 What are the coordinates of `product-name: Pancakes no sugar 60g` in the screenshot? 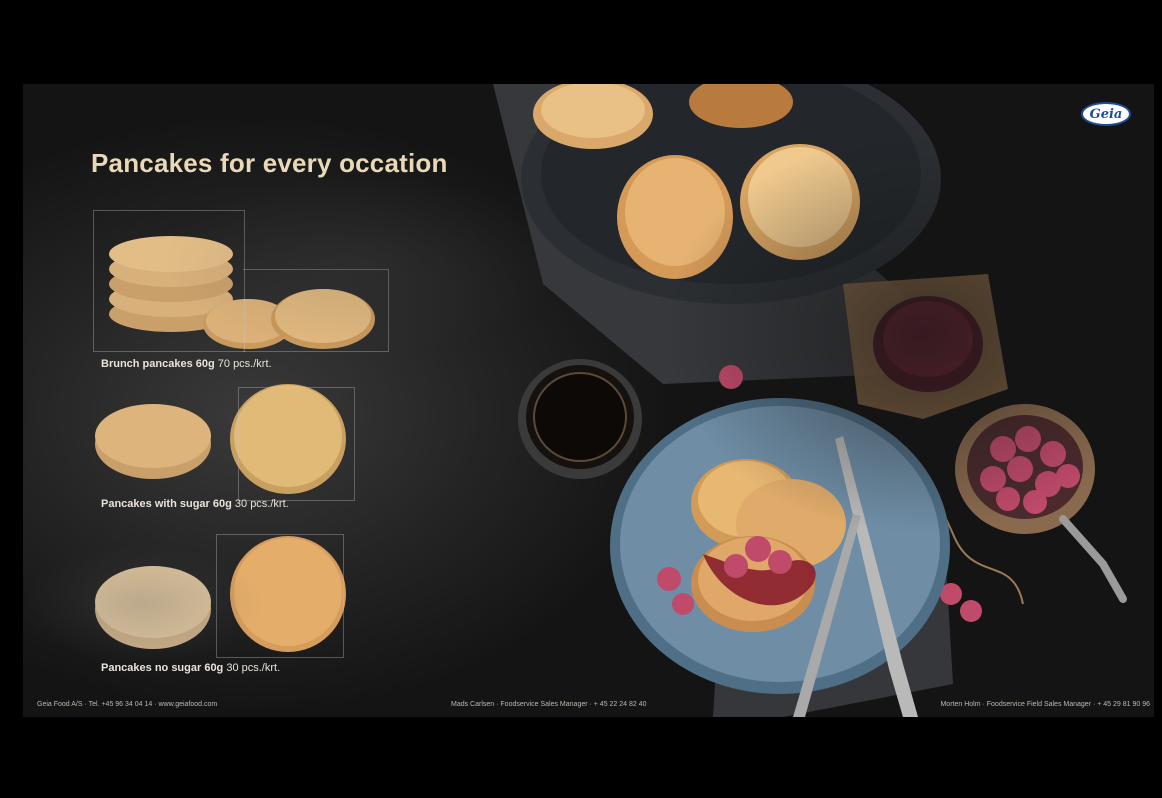 It's located at (162, 668).